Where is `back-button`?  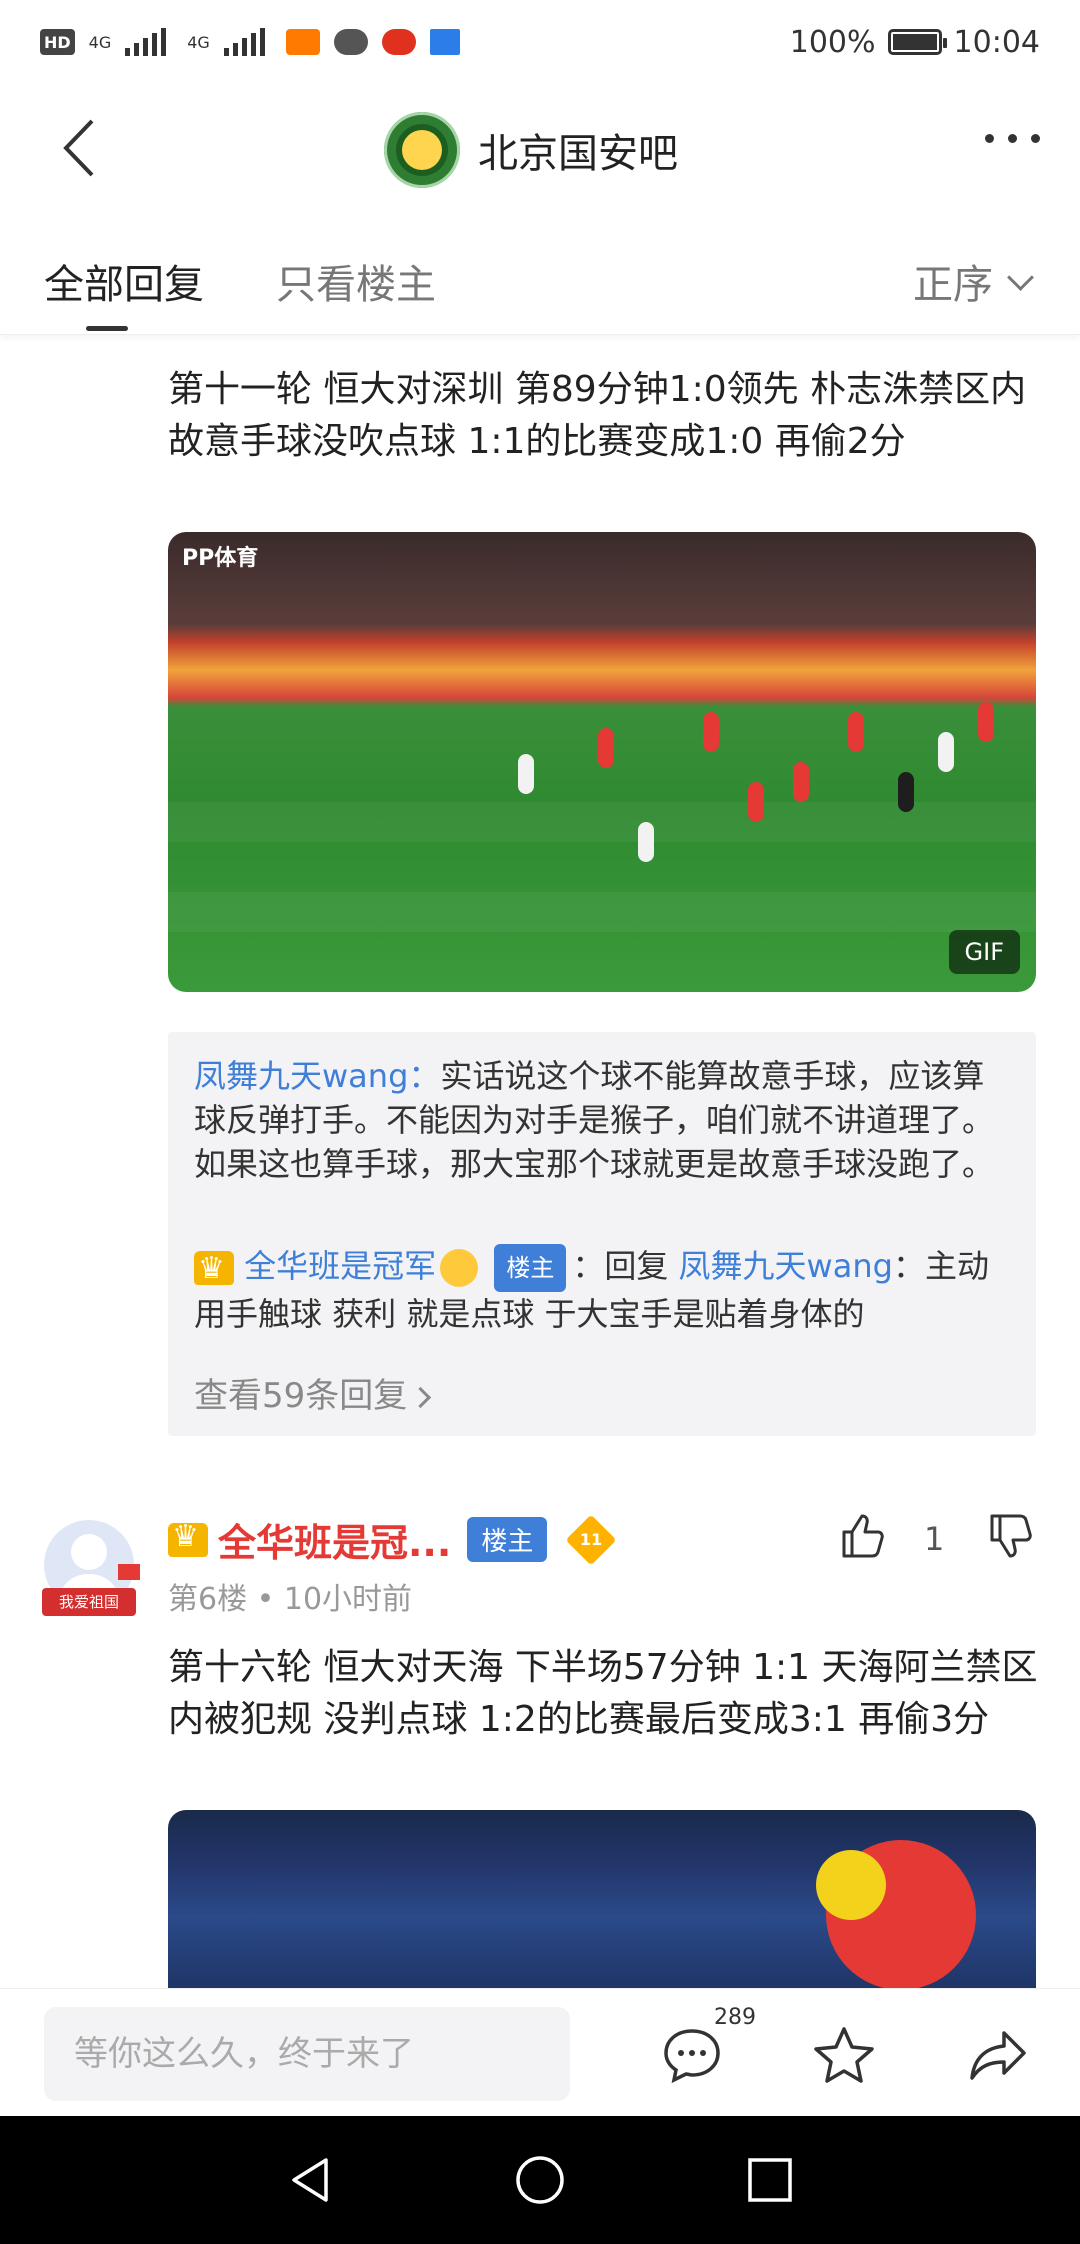
back-button is located at coordinates (80, 148).